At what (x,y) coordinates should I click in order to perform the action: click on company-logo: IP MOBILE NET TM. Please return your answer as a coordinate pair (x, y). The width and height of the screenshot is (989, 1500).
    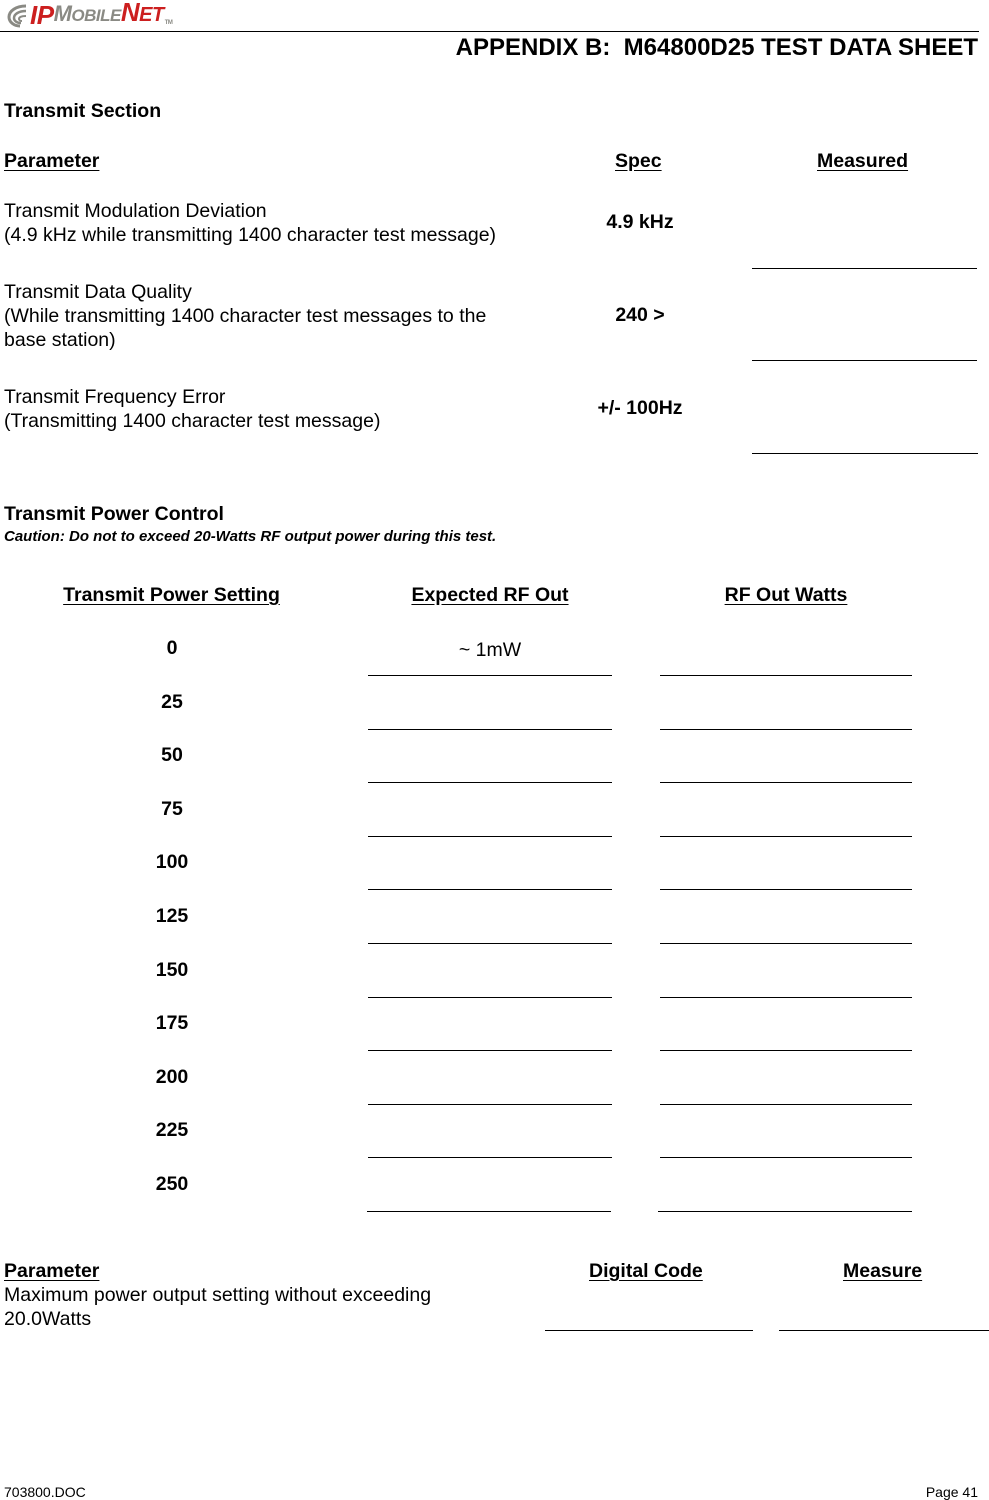
    Looking at the image, I should click on (89, 15).